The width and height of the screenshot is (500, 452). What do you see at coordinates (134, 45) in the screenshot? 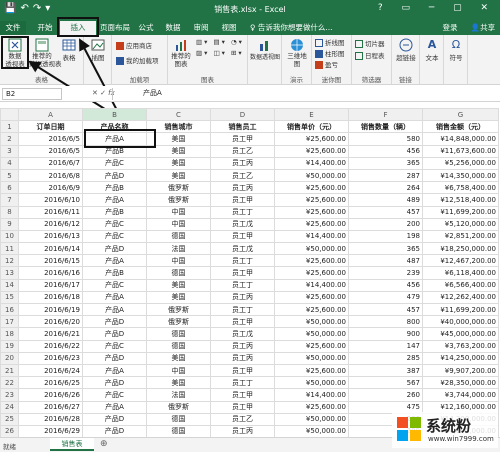
I see `store-button: 应用商店` at bounding box center [134, 45].